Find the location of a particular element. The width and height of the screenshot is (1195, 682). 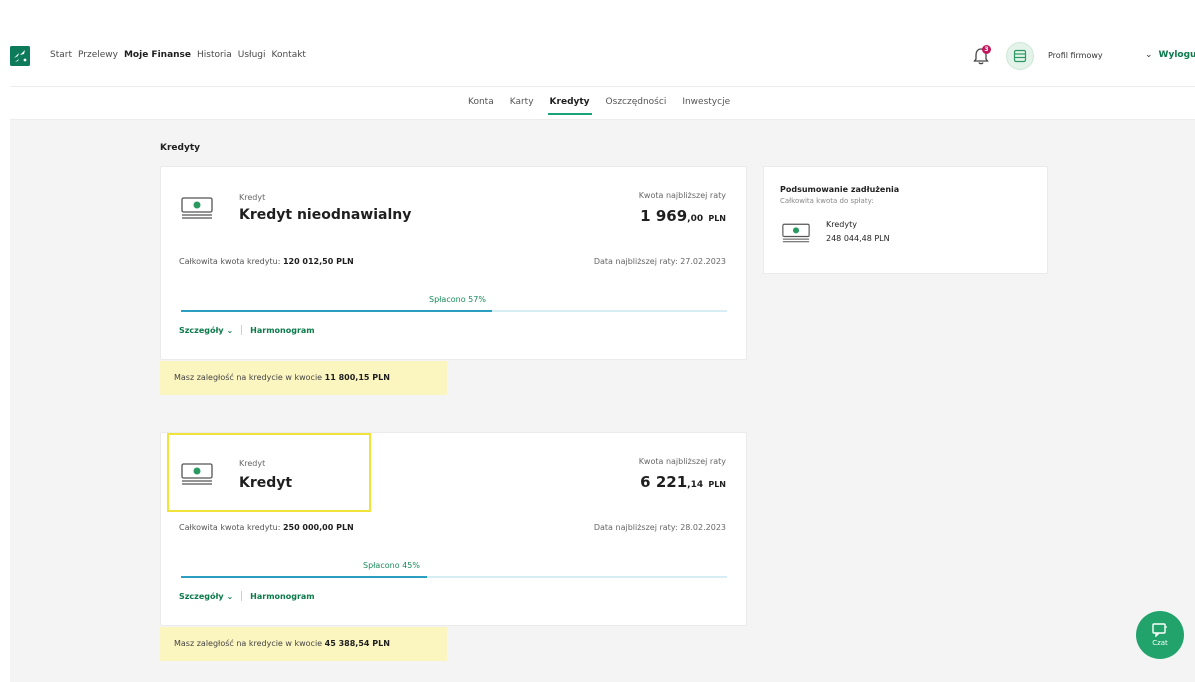

summary-subtitle: Całkowita kwota do spłaty: is located at coordinates (827, 201).